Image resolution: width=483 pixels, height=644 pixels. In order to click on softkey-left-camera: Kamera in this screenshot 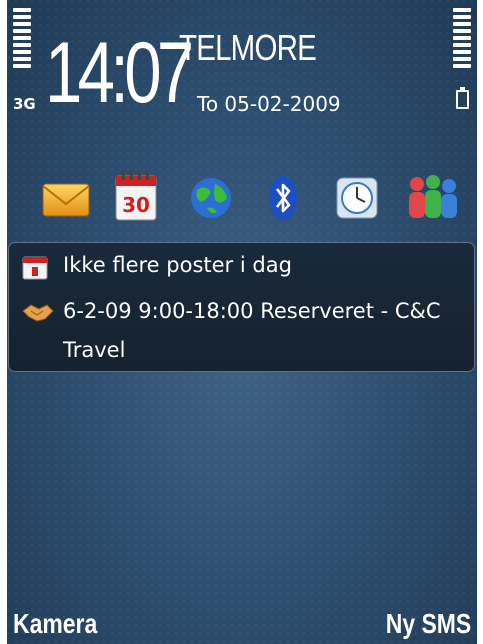, I will do `click(55, 624)`.